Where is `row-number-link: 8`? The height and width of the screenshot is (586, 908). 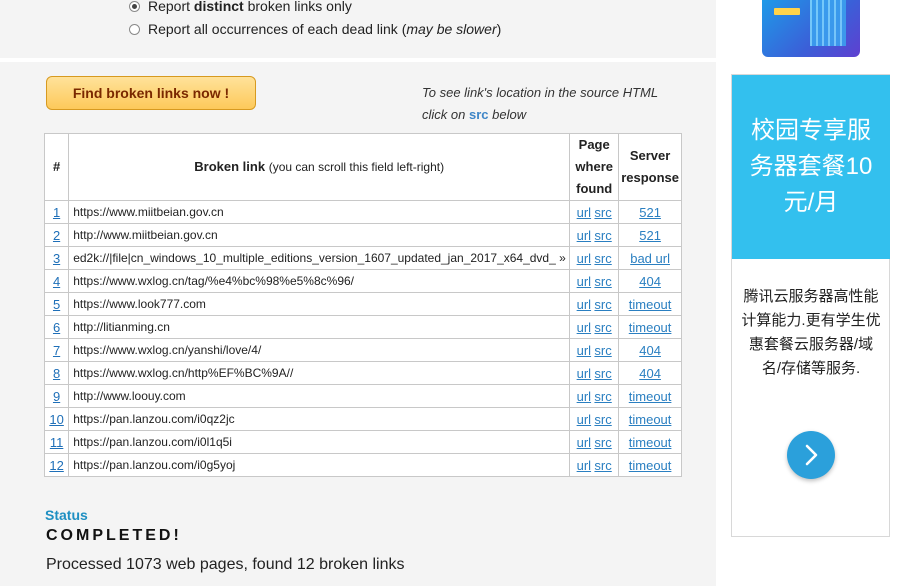 row-number-link: 8 is located at coordinates (56, 373).